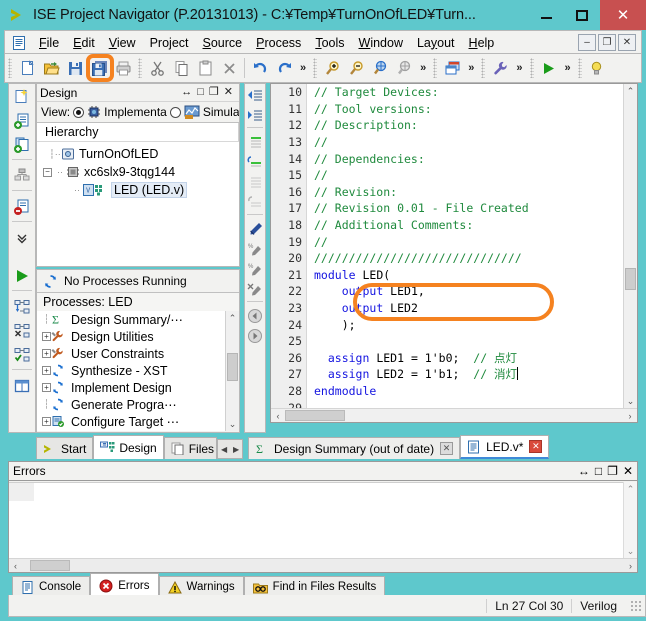  Describe the element at coordinates (229, 68) in the screenshot. I see `delete-icon` at that location.